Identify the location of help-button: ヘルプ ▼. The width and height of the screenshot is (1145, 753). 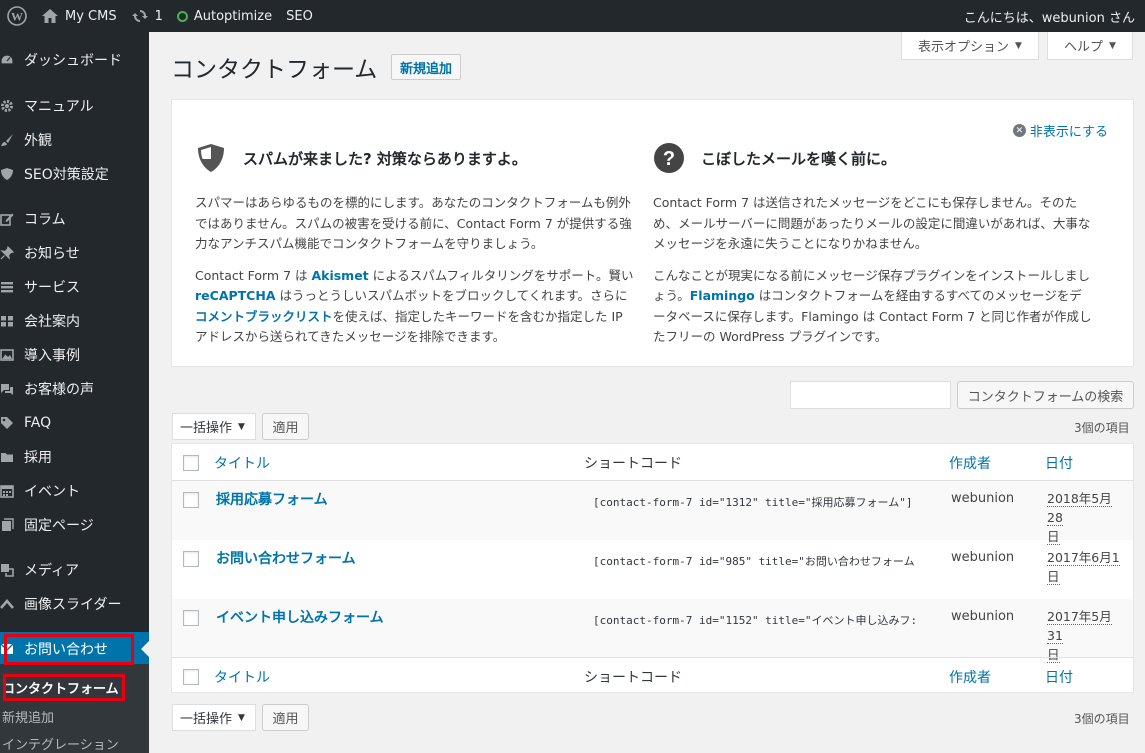
(1090, 46).